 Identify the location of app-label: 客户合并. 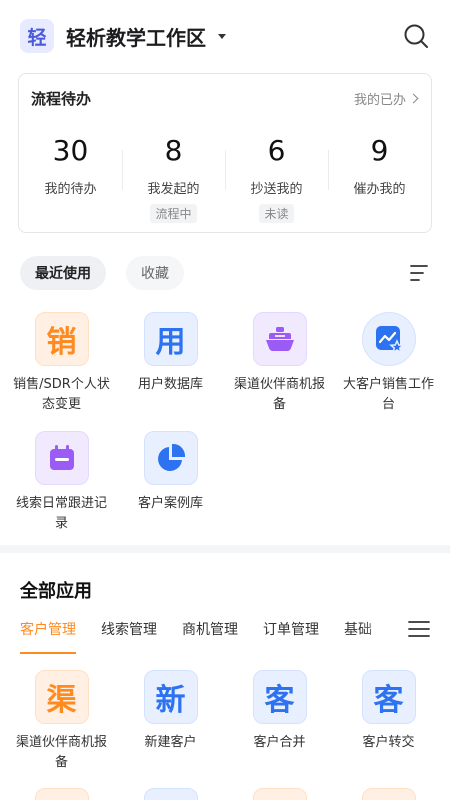
(279, 742).